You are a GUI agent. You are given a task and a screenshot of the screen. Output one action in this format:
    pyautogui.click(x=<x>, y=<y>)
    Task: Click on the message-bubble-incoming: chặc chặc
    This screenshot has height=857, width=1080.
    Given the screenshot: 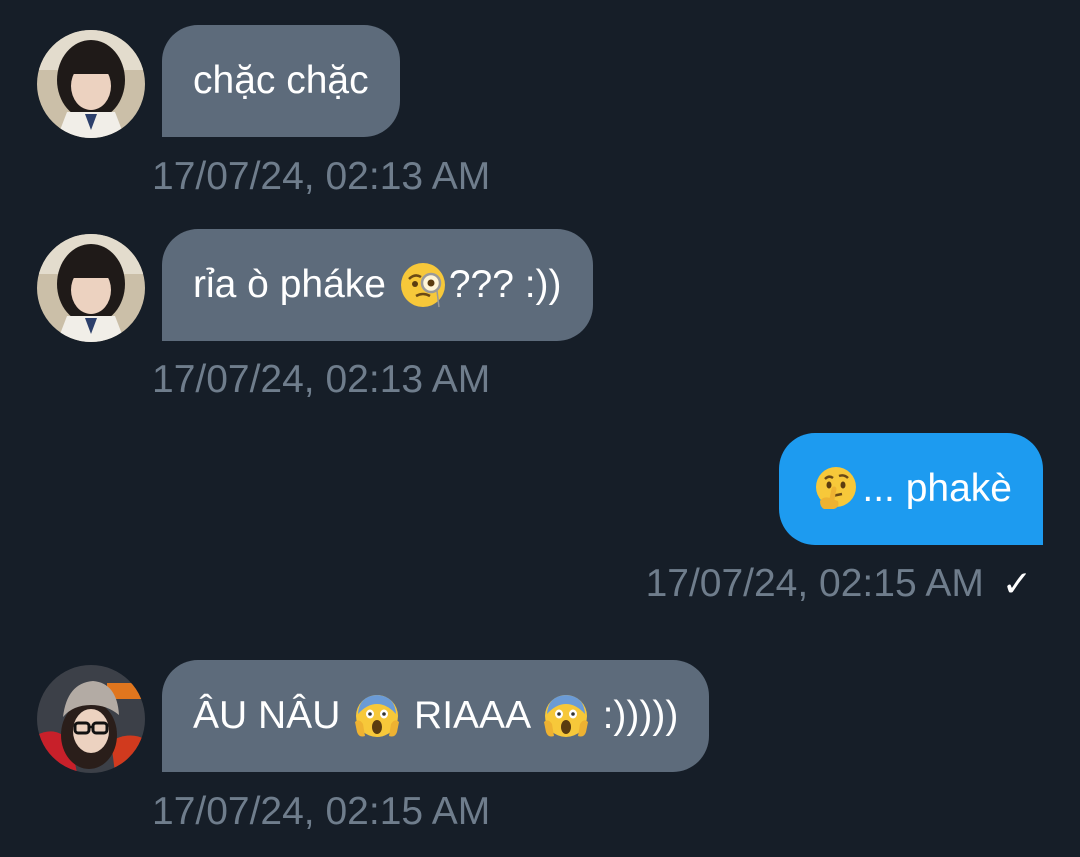 What is the action you would take?
    pyautogui.click(x=281, y=81)
    